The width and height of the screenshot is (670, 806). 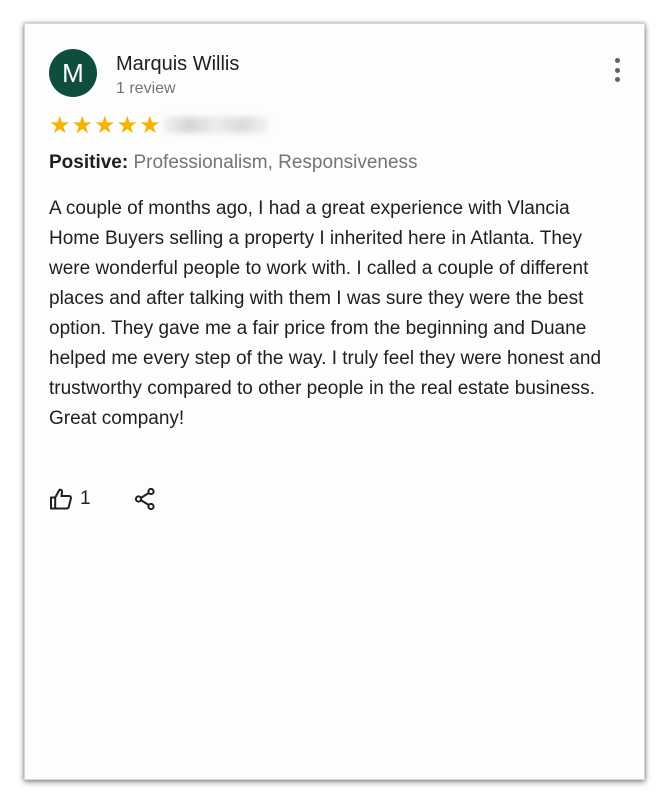 What do you see at coordinates (146, 88) in the screenshot?
I see `reviewer-review-count: 1 review` at bounding box center [146, 88].